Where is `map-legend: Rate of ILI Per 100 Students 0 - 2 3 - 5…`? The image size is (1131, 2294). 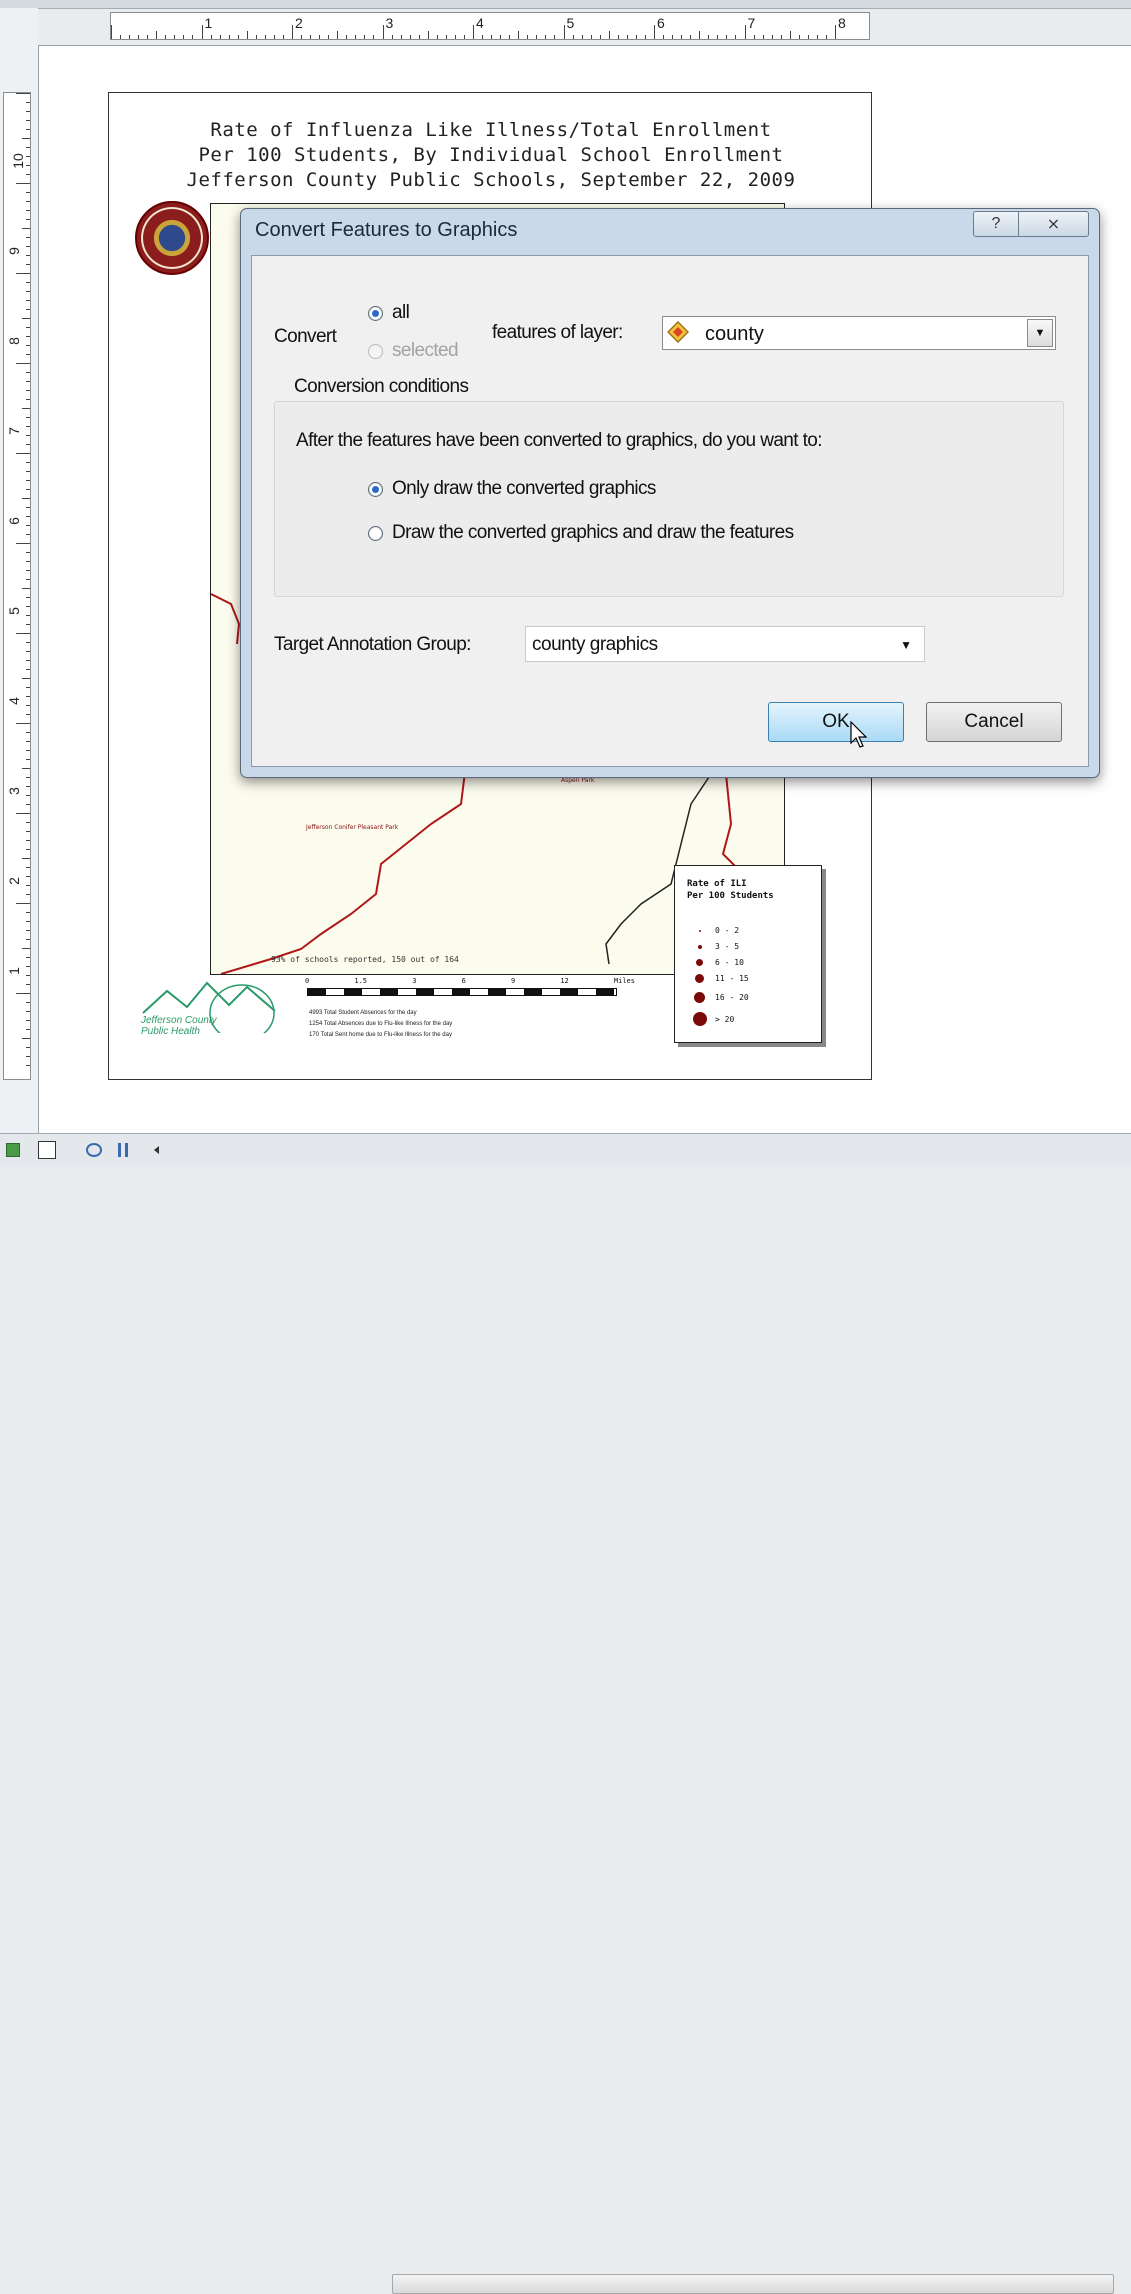 map-legend: Rate of ILI Per 100 Students 0 - 2 3 - 5… is located at coordinates (748, 954).